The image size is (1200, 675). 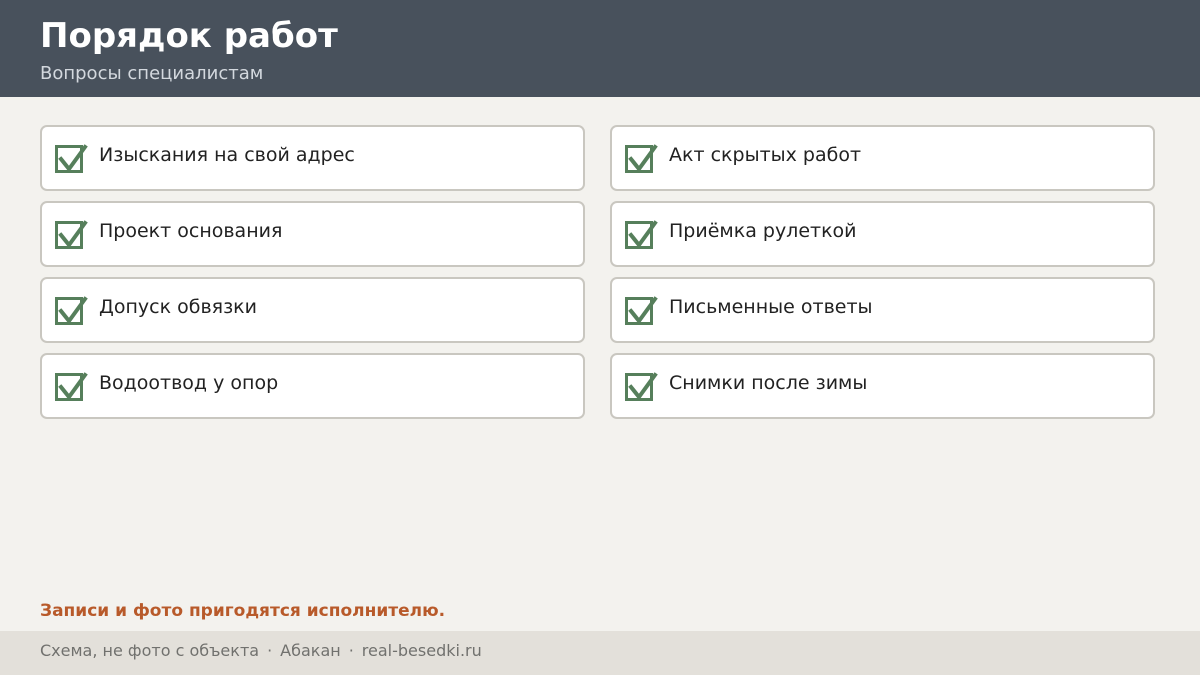 What do you see at coordinates (312, 310) in the screenshot?
I see `checklist-item: Допуск обвязки` at bounding box center [312, 310].